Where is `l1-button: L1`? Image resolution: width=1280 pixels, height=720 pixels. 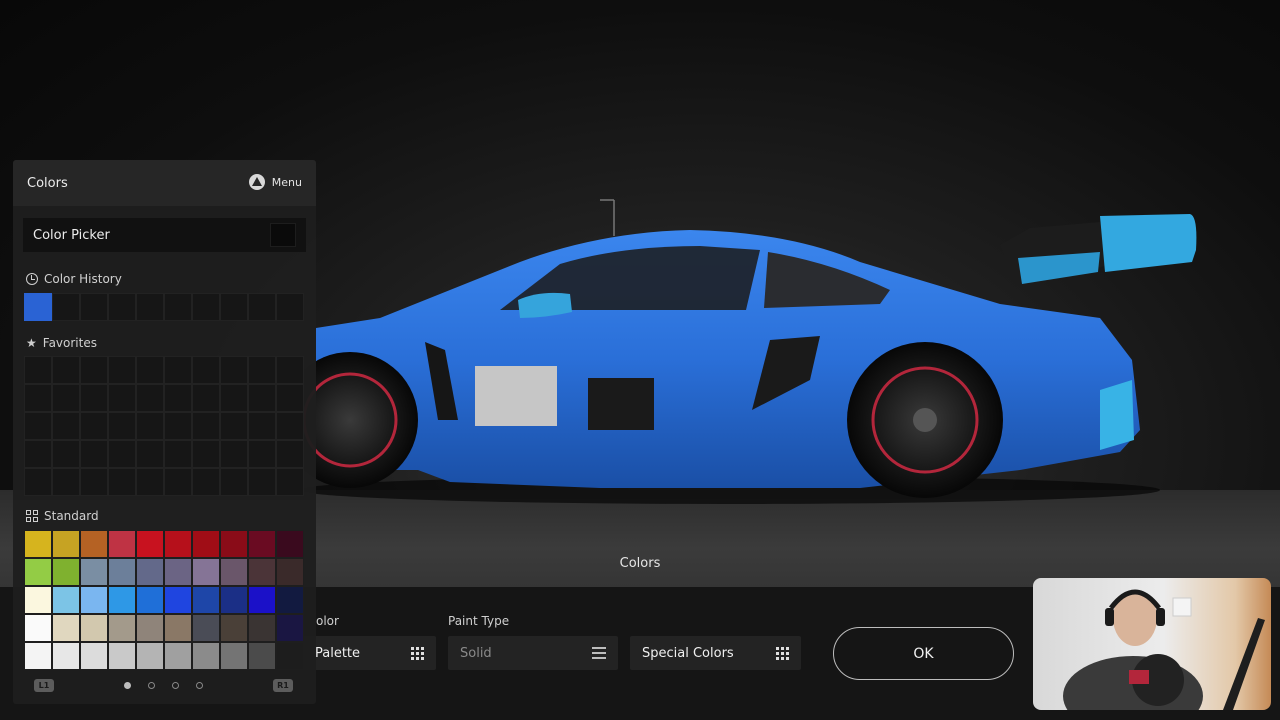 l1-button: L1 is located at coordinates (44, 685).